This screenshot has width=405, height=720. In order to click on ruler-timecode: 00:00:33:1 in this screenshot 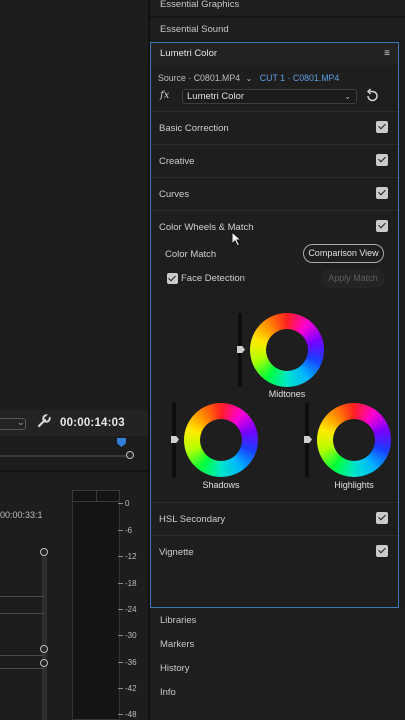, I will do `click(21, 515)`.